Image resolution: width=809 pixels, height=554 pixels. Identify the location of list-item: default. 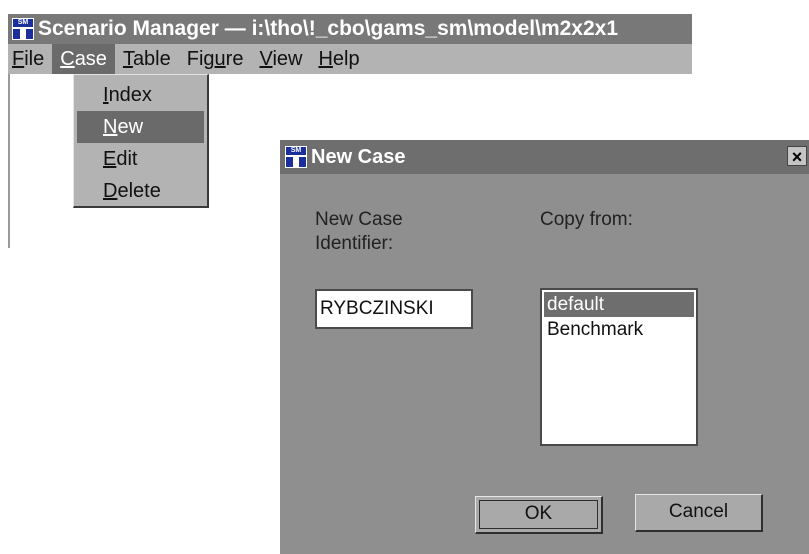
(619, 304).